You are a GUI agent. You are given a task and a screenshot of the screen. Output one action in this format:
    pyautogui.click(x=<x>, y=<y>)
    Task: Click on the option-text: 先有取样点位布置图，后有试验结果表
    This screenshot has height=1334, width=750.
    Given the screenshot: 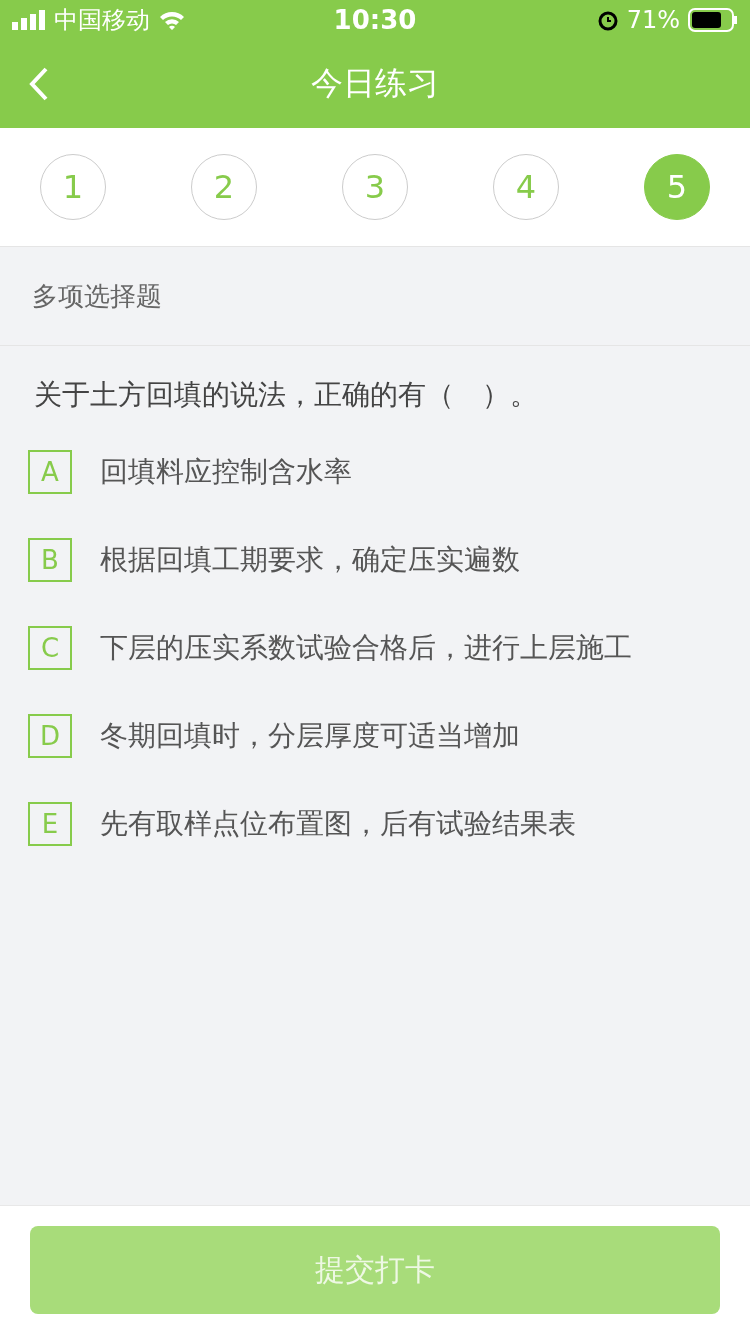 What is the action you would take?
    pyautogui.click(x=338, y=824)
    